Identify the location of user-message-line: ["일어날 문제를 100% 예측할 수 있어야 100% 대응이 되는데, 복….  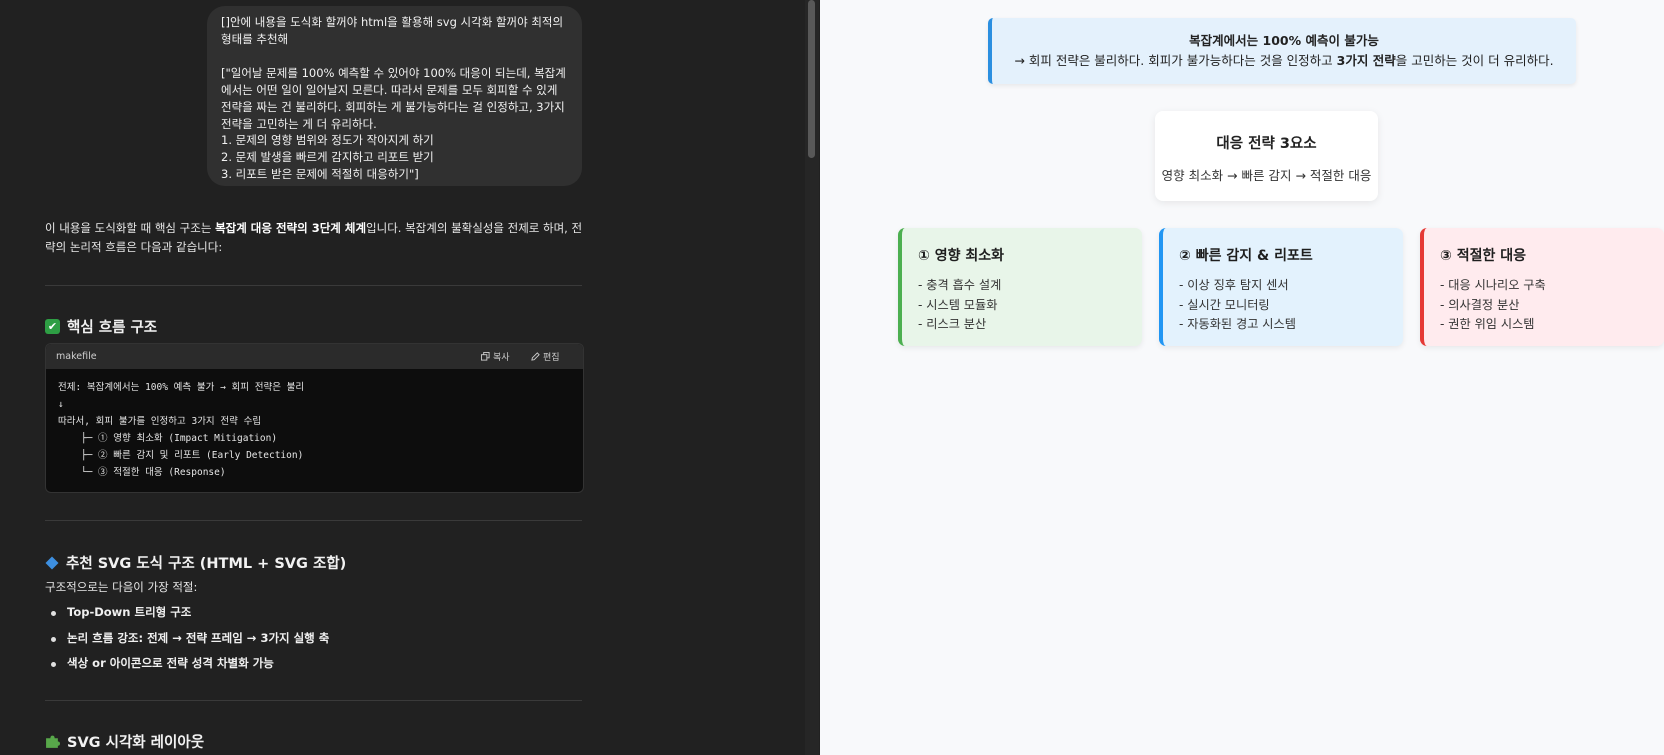
(395, 98).